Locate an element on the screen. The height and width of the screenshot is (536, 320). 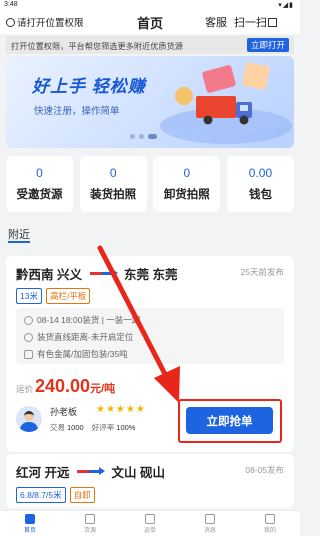
shipper-info: 孙老板 ★★★★★ 交易 1000 好评率 100% is located at coordinates (96, 421).